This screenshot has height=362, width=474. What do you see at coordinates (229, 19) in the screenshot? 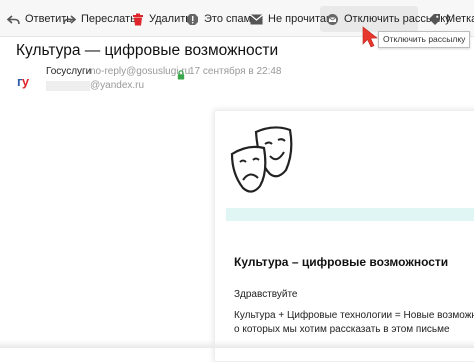
I see `spam-label: Это спам!` at bounding box center [229, 19].